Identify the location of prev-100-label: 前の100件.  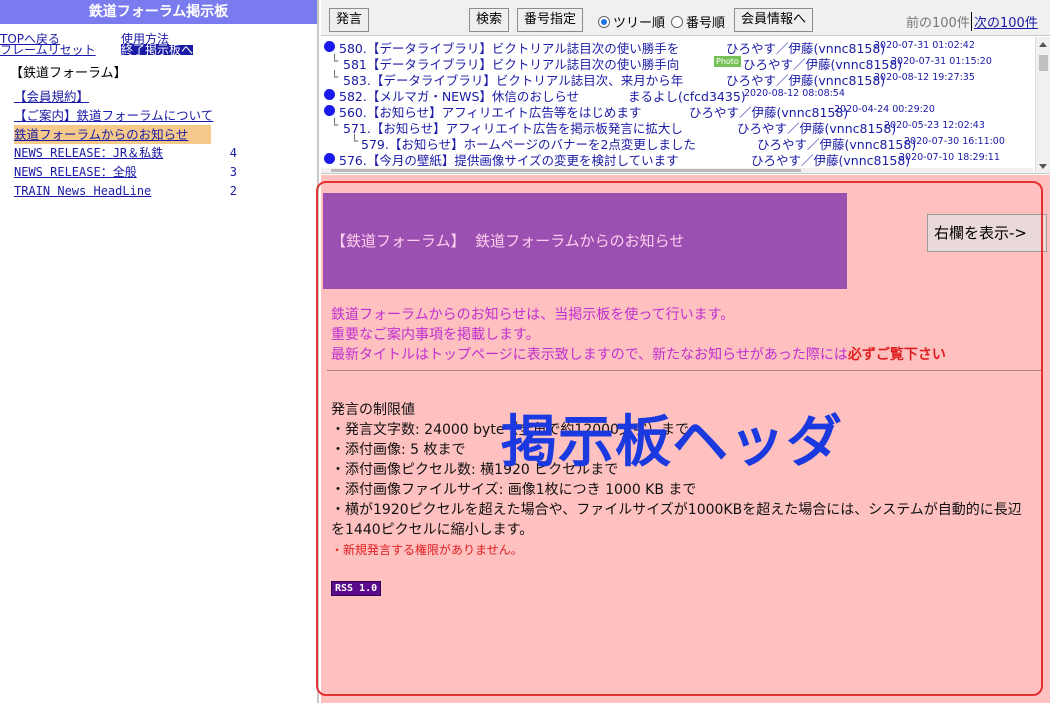
(938, 23).